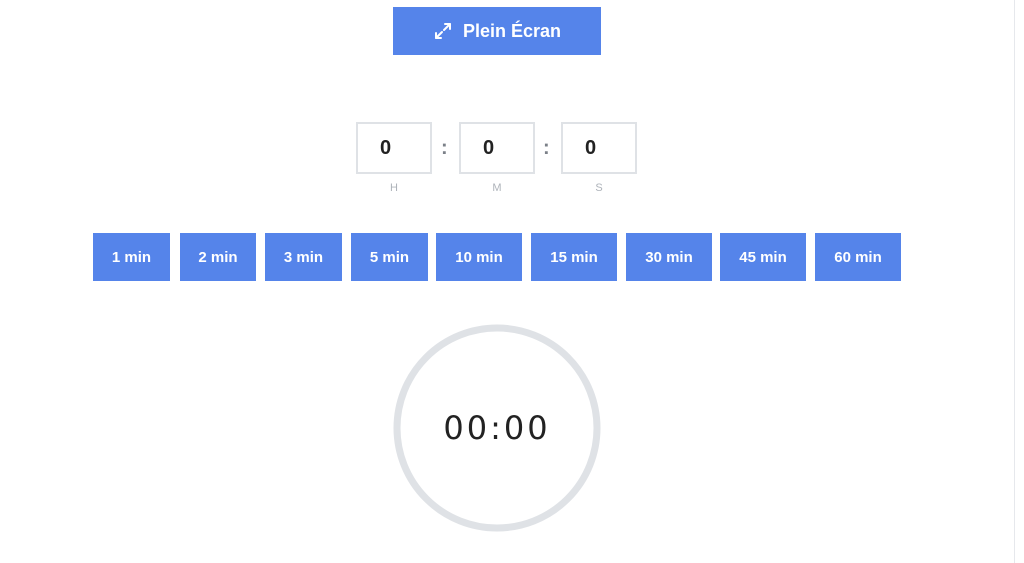 This screenshot has height=563, width=1024. Describe the element at coordinates (479, 257) in the screenshot. I see `preset-10-min-button: 10 min` at that location.